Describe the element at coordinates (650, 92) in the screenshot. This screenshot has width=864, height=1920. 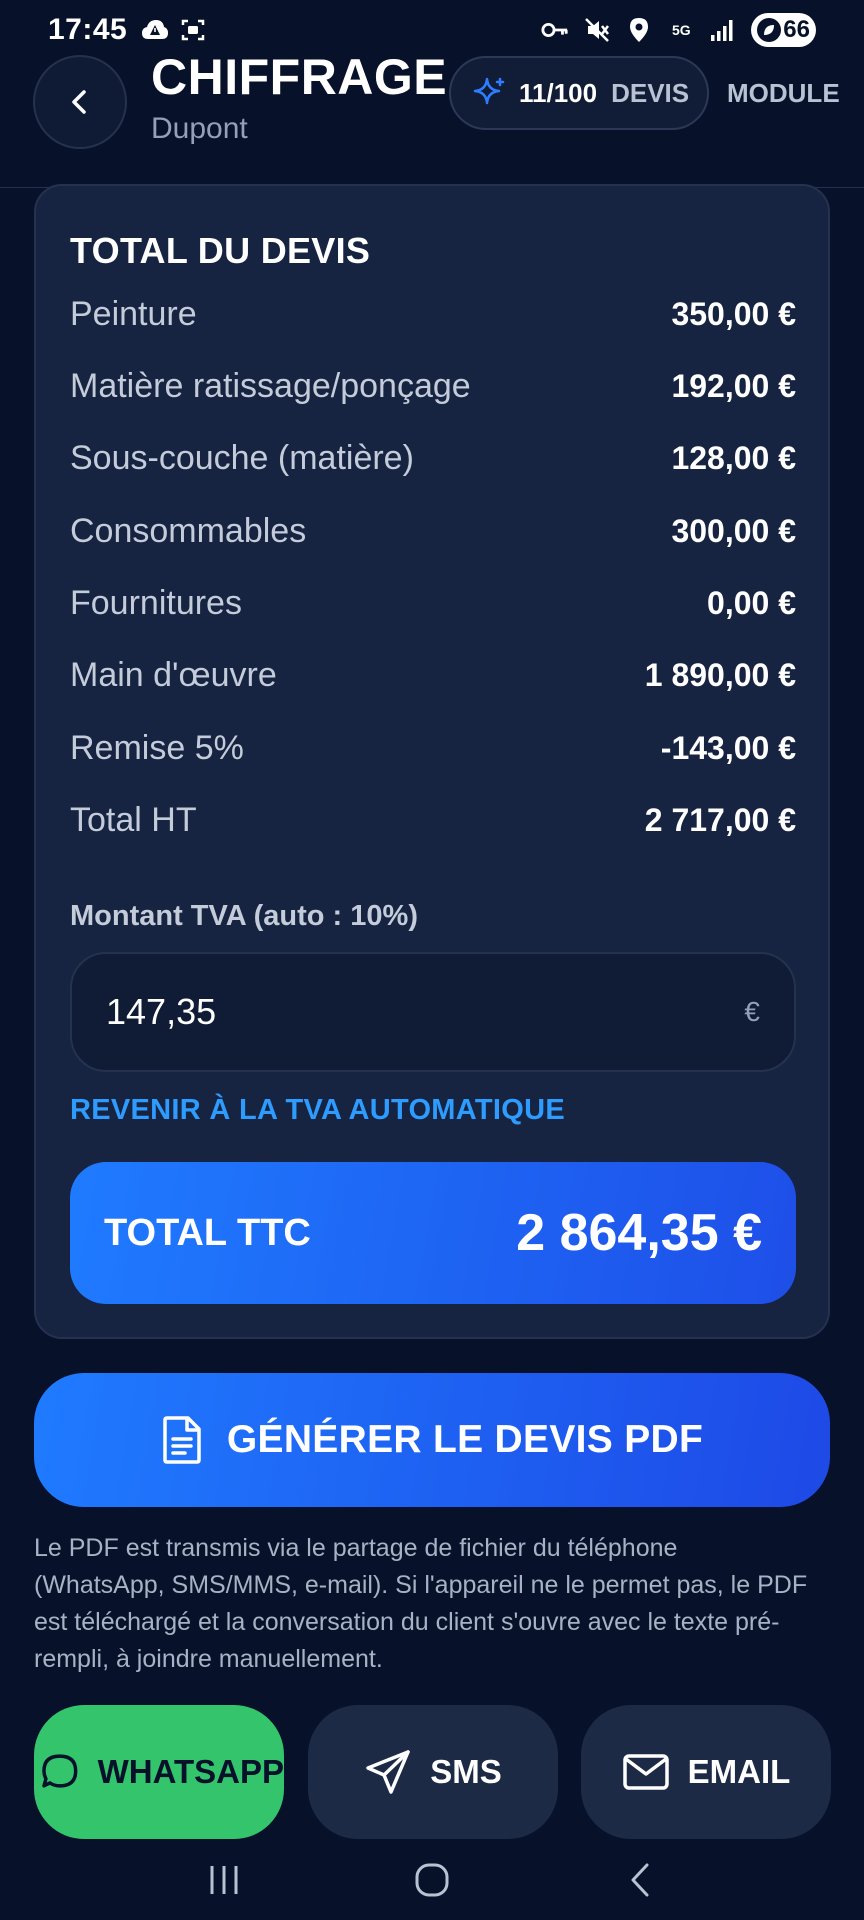
I see `quota-label: DEVIS` at that location.